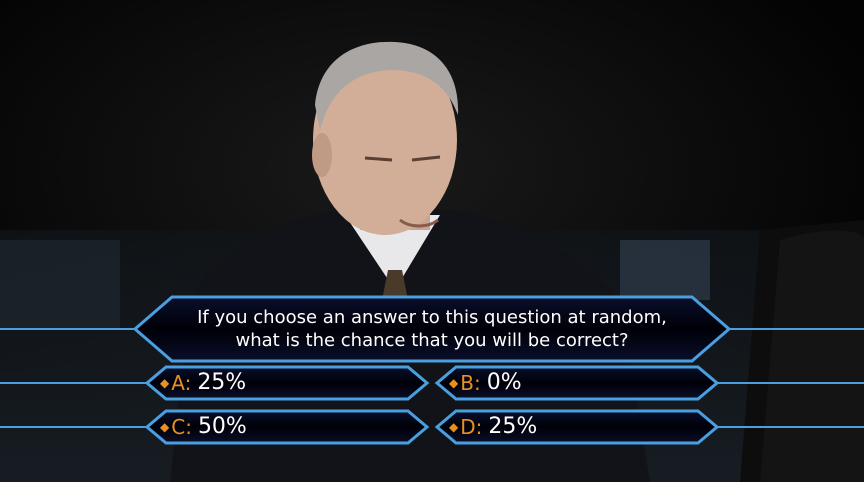 The height and width of the screenshot is (482, 864). Describe the element at coordinates (471, 426) in the screenshot. I see `answer-letter: D:` at that location.